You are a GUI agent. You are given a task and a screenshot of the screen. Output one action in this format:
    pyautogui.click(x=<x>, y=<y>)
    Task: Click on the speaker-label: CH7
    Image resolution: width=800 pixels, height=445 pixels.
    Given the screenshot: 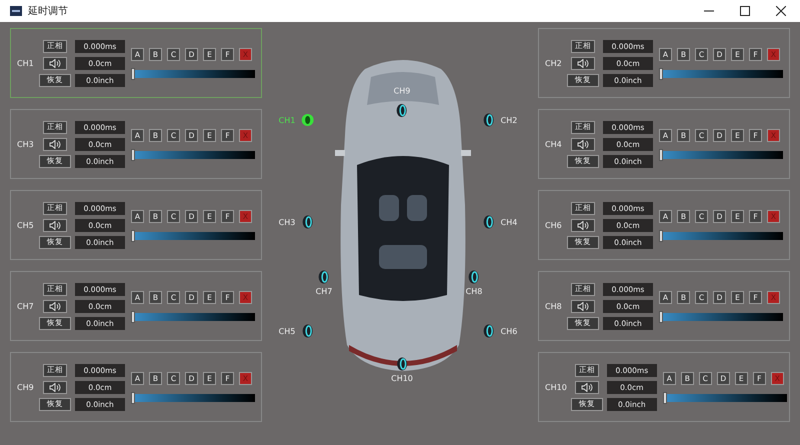 What is the action you would take?
    pyautogui.click(x=324, y=291)
    